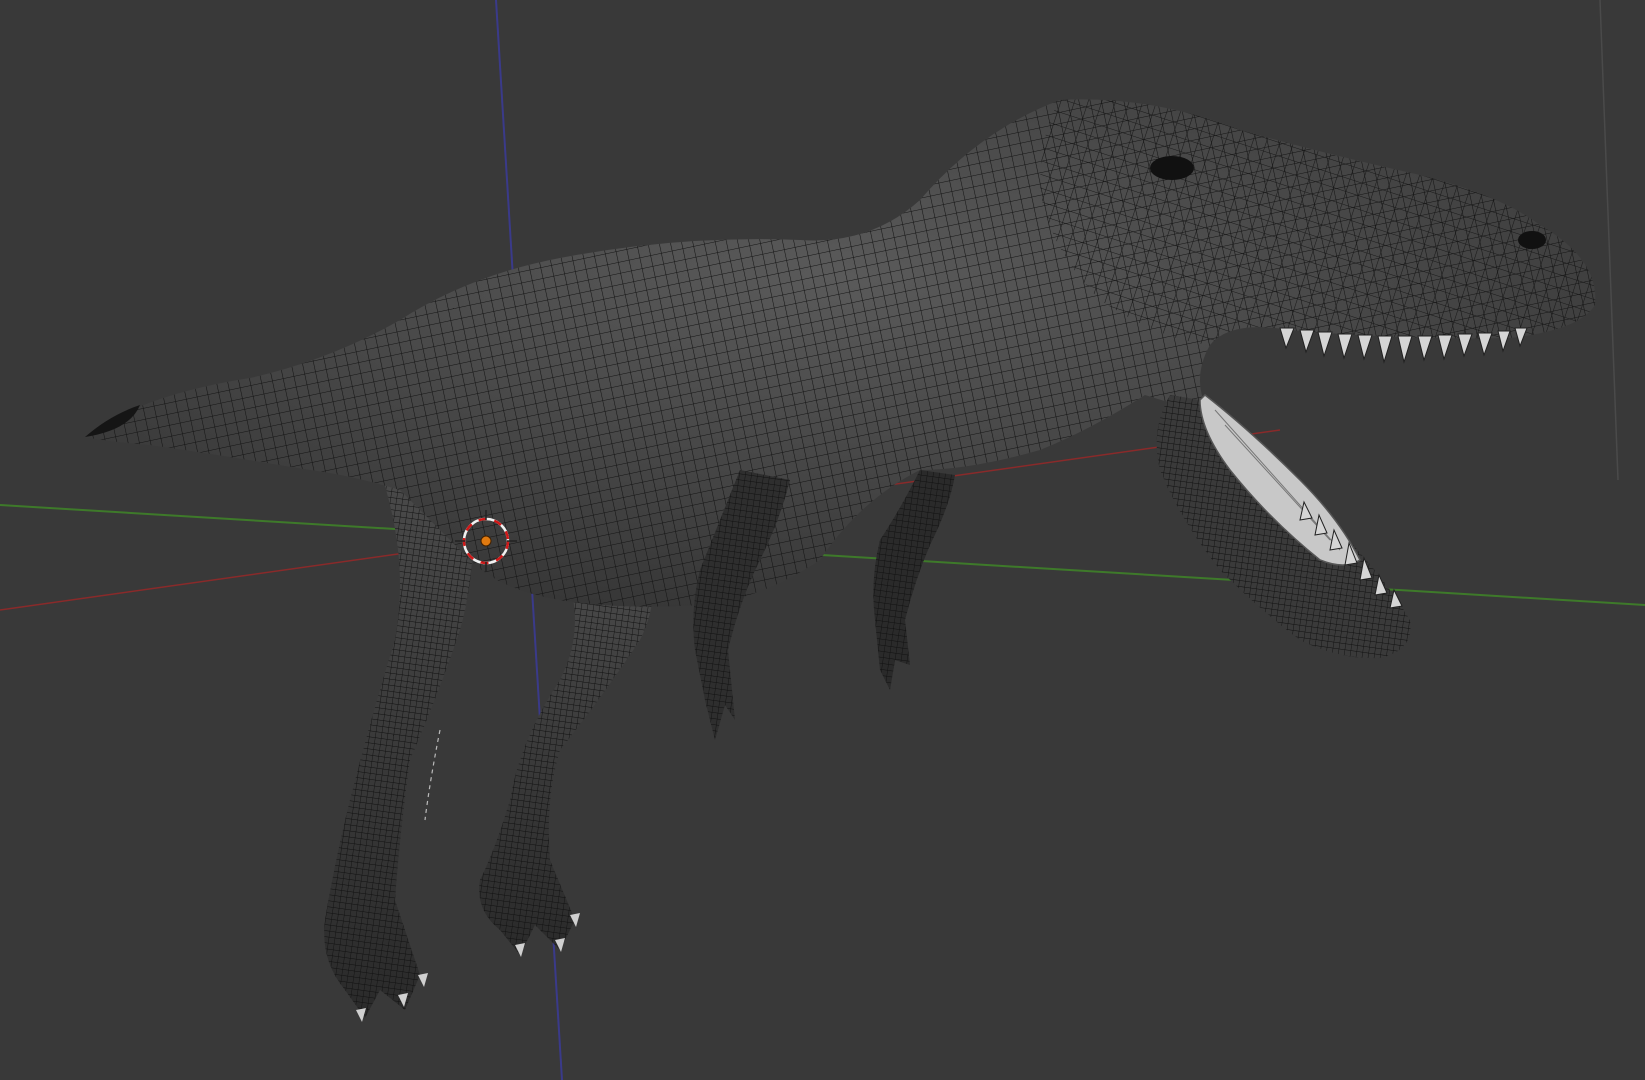  I want to click on nostril, so click(1532, 240).